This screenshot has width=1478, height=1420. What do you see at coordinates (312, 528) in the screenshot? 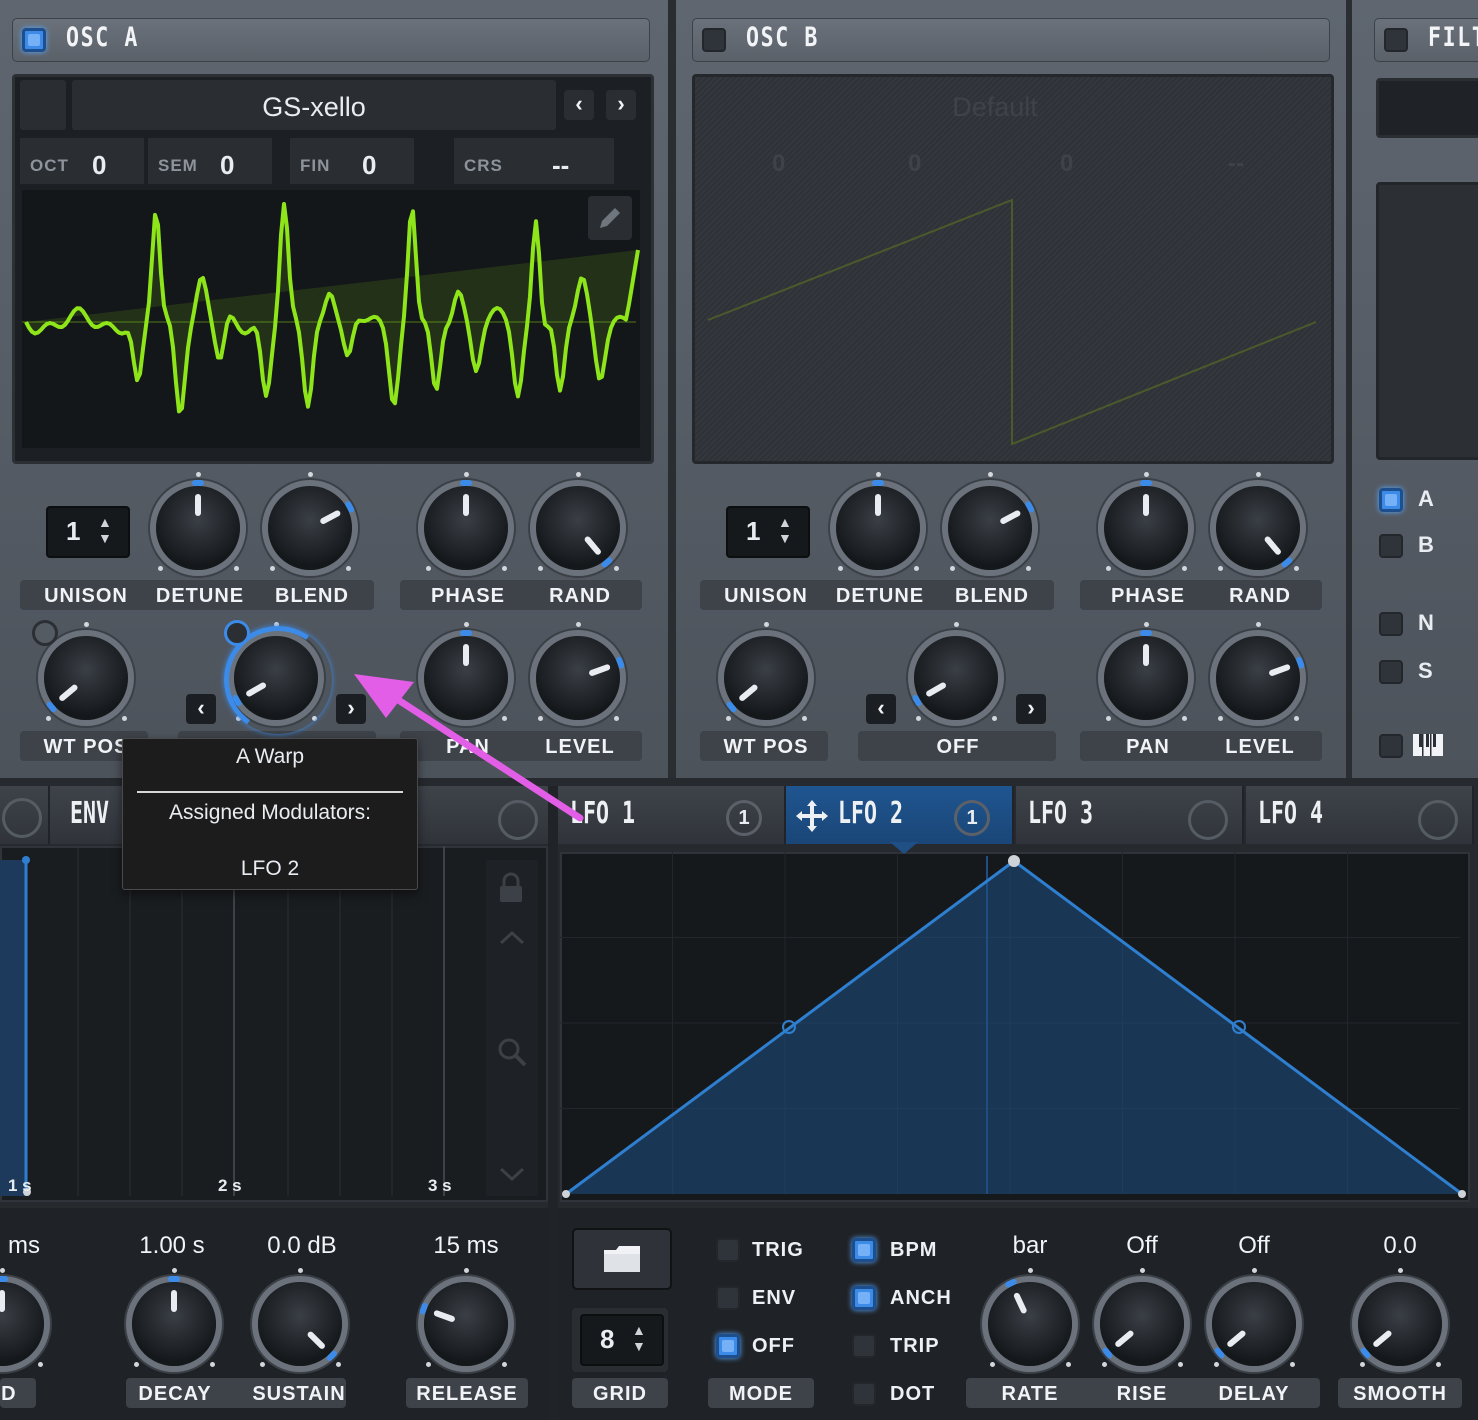
I see `osc-a-blend-knob` at bounding box center [312, 528].